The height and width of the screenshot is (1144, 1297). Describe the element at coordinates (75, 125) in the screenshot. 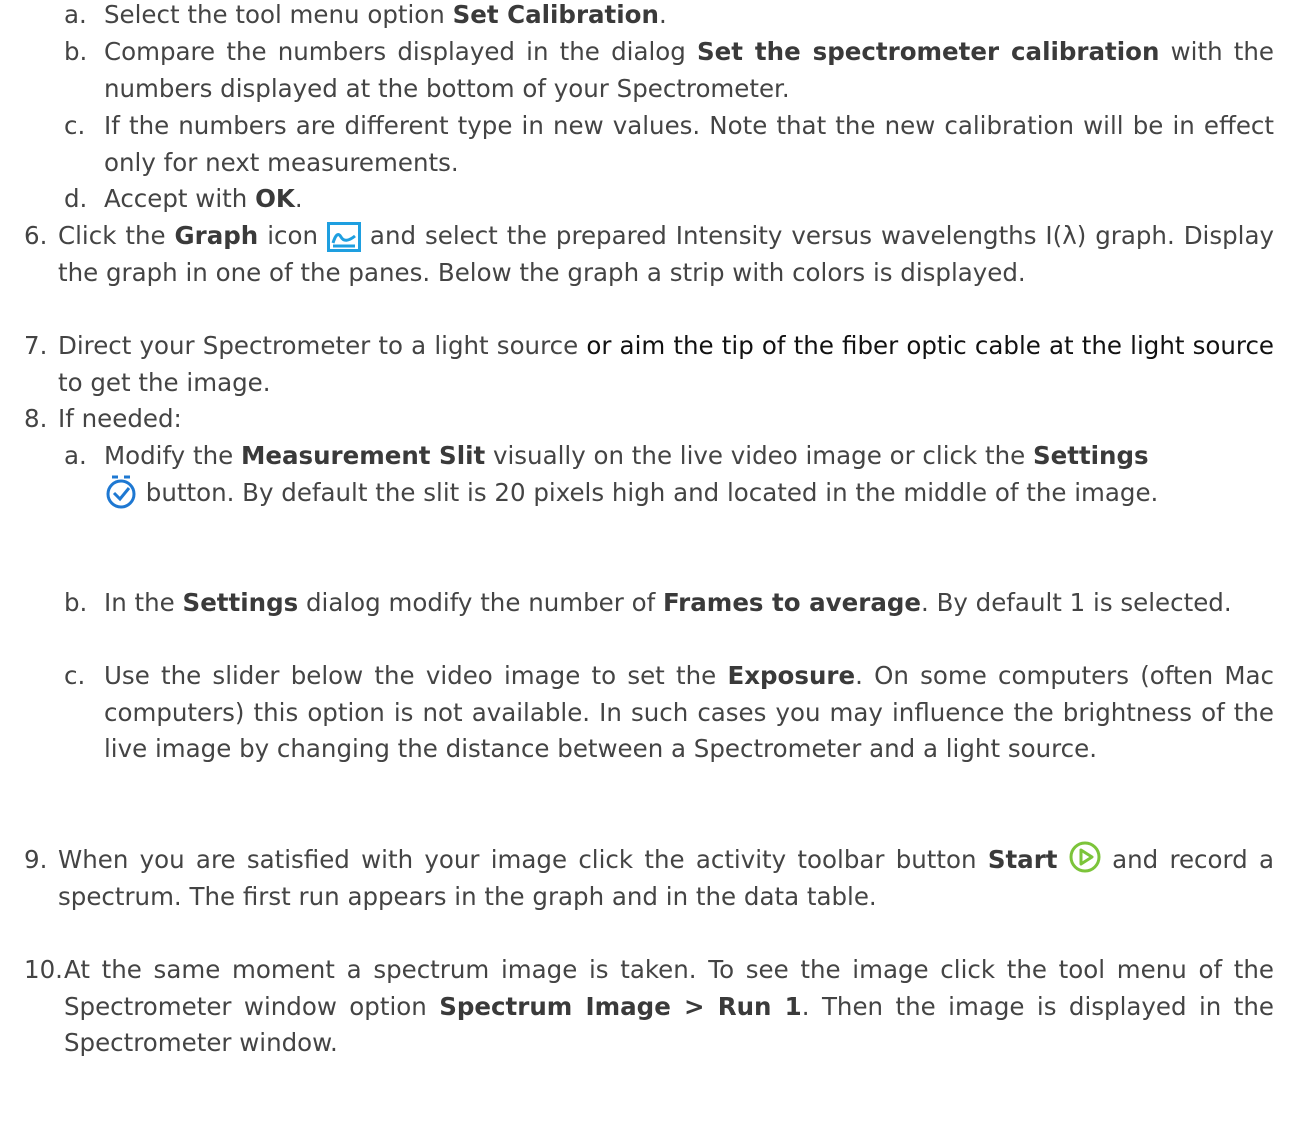

I see `step-5c-label: c.` at that location.